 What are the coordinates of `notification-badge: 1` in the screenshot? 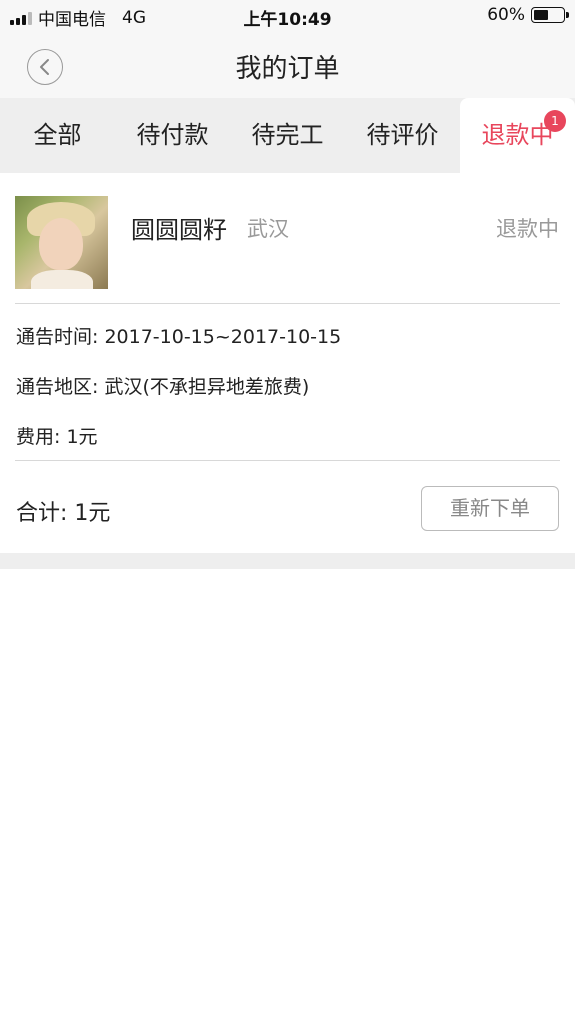 It's located at (555, 121).